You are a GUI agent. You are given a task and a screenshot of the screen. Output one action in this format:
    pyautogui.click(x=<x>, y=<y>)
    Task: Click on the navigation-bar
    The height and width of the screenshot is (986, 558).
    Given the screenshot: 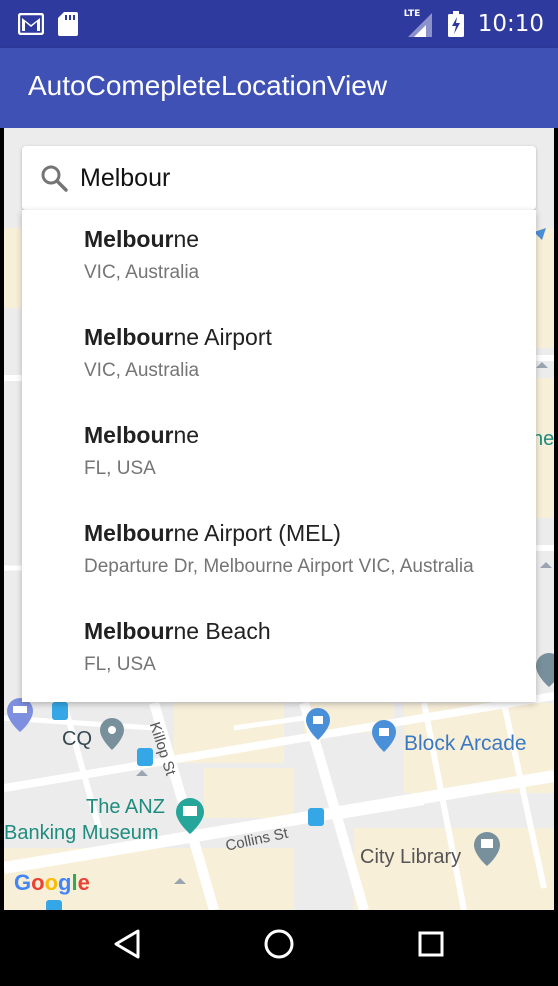 What is the action you would take?
    pyautogui.click(x=279, y=948)
    